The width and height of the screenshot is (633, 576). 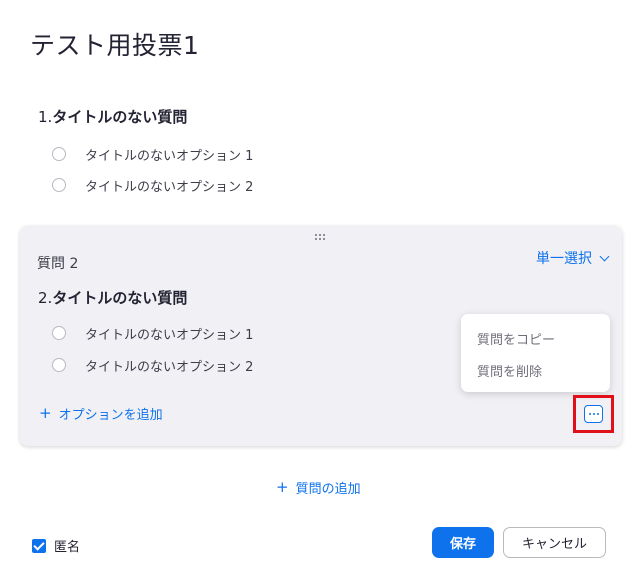 I want to click on question-1-title: タイトルのない質問, so click(x=120, y=117).